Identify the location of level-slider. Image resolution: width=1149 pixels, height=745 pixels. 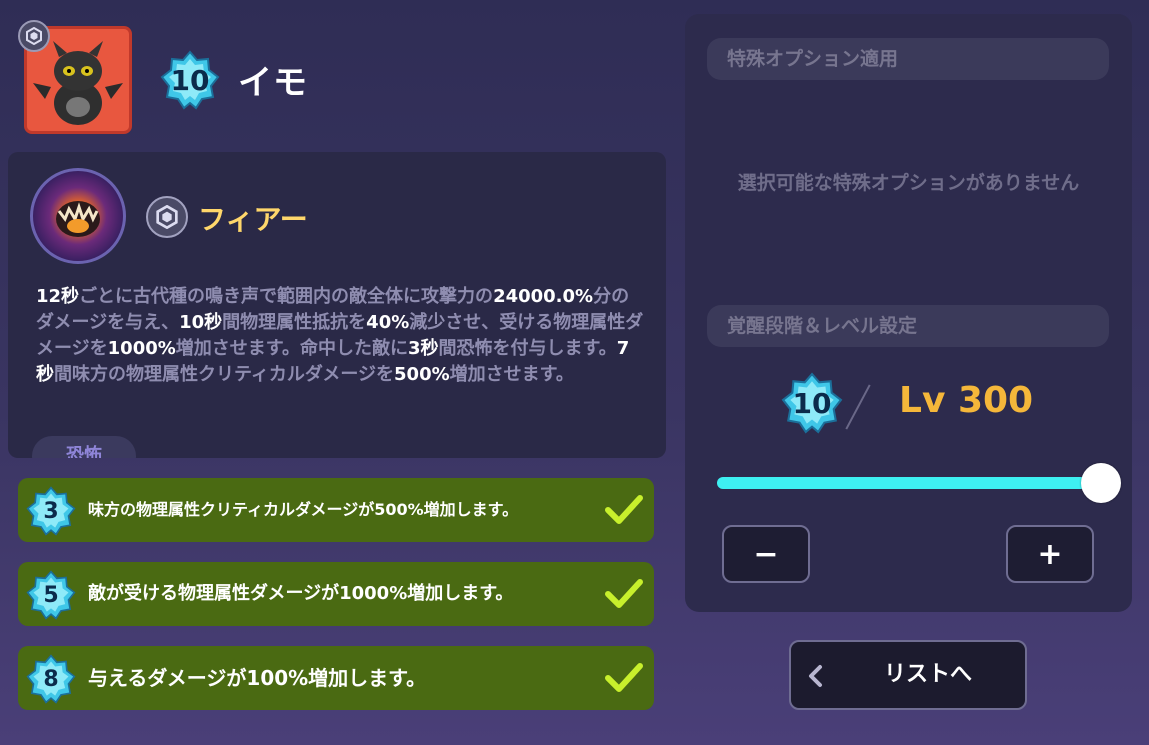
(919, 483).